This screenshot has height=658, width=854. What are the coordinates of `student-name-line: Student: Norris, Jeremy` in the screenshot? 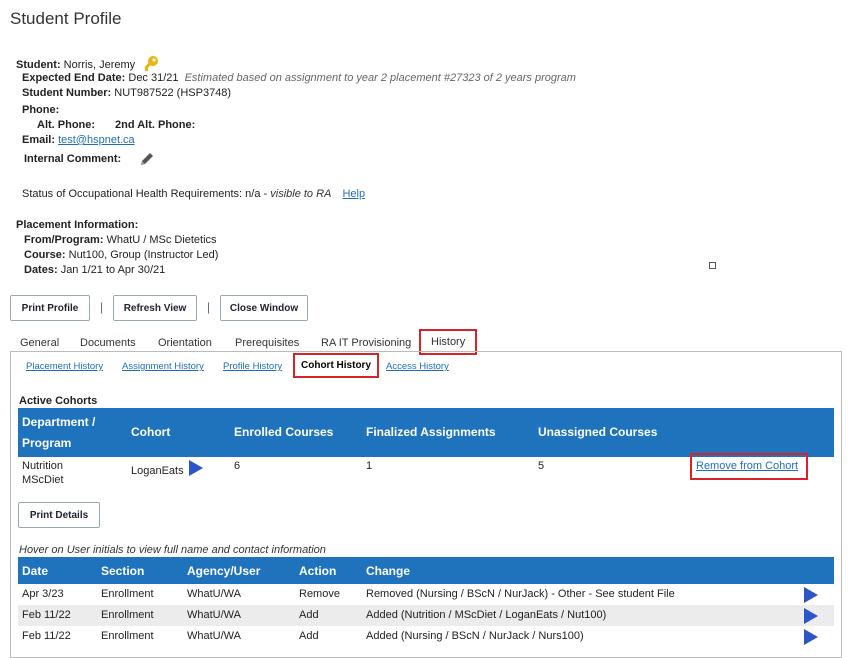 It's located at (88, 64).